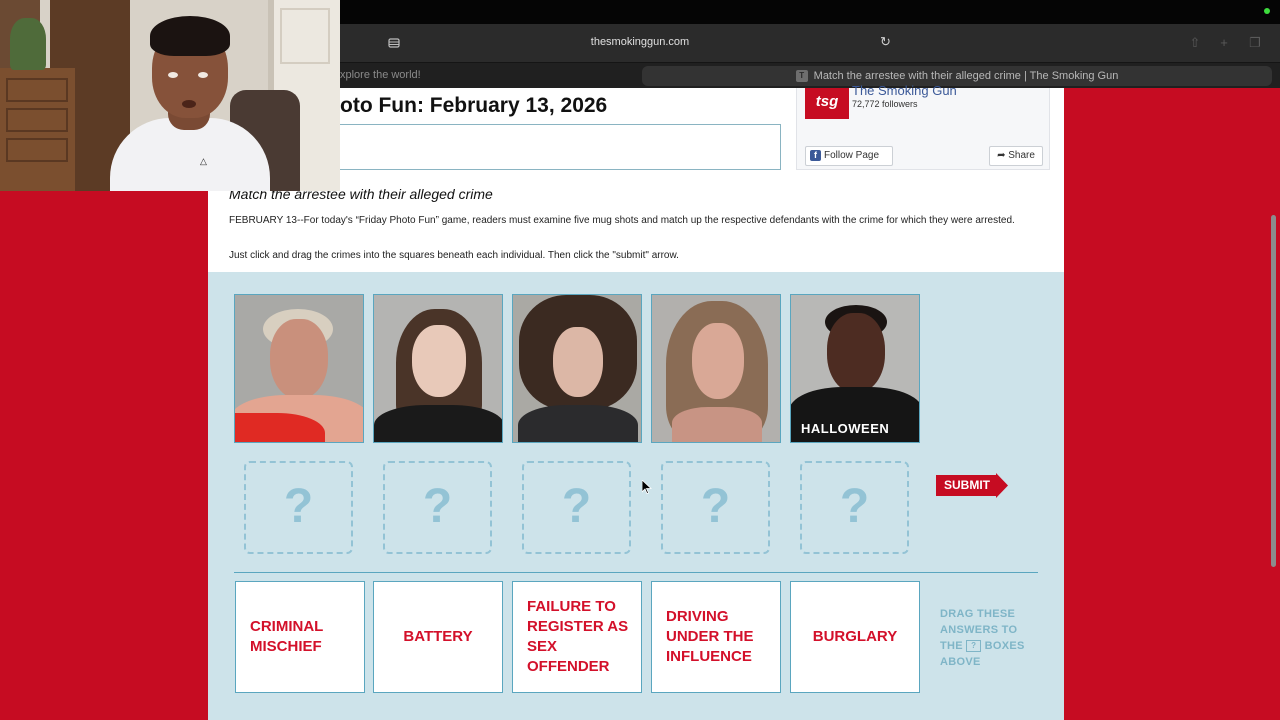  Describe the element at coordinates (855, 368) in the screenshot. I see `mugshot-5: HALLOWEEN` at that location.